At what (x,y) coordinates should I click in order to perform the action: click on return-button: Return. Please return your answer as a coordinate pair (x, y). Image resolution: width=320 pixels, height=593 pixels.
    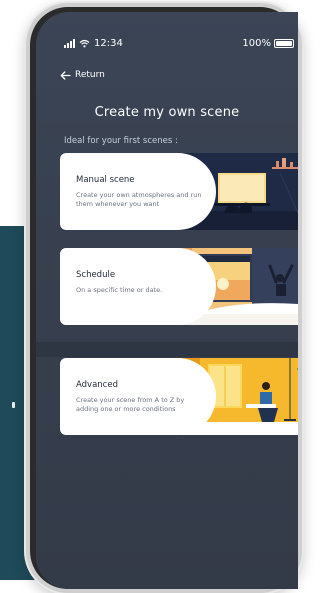
    Looking at the image, I should click on (82, 75).